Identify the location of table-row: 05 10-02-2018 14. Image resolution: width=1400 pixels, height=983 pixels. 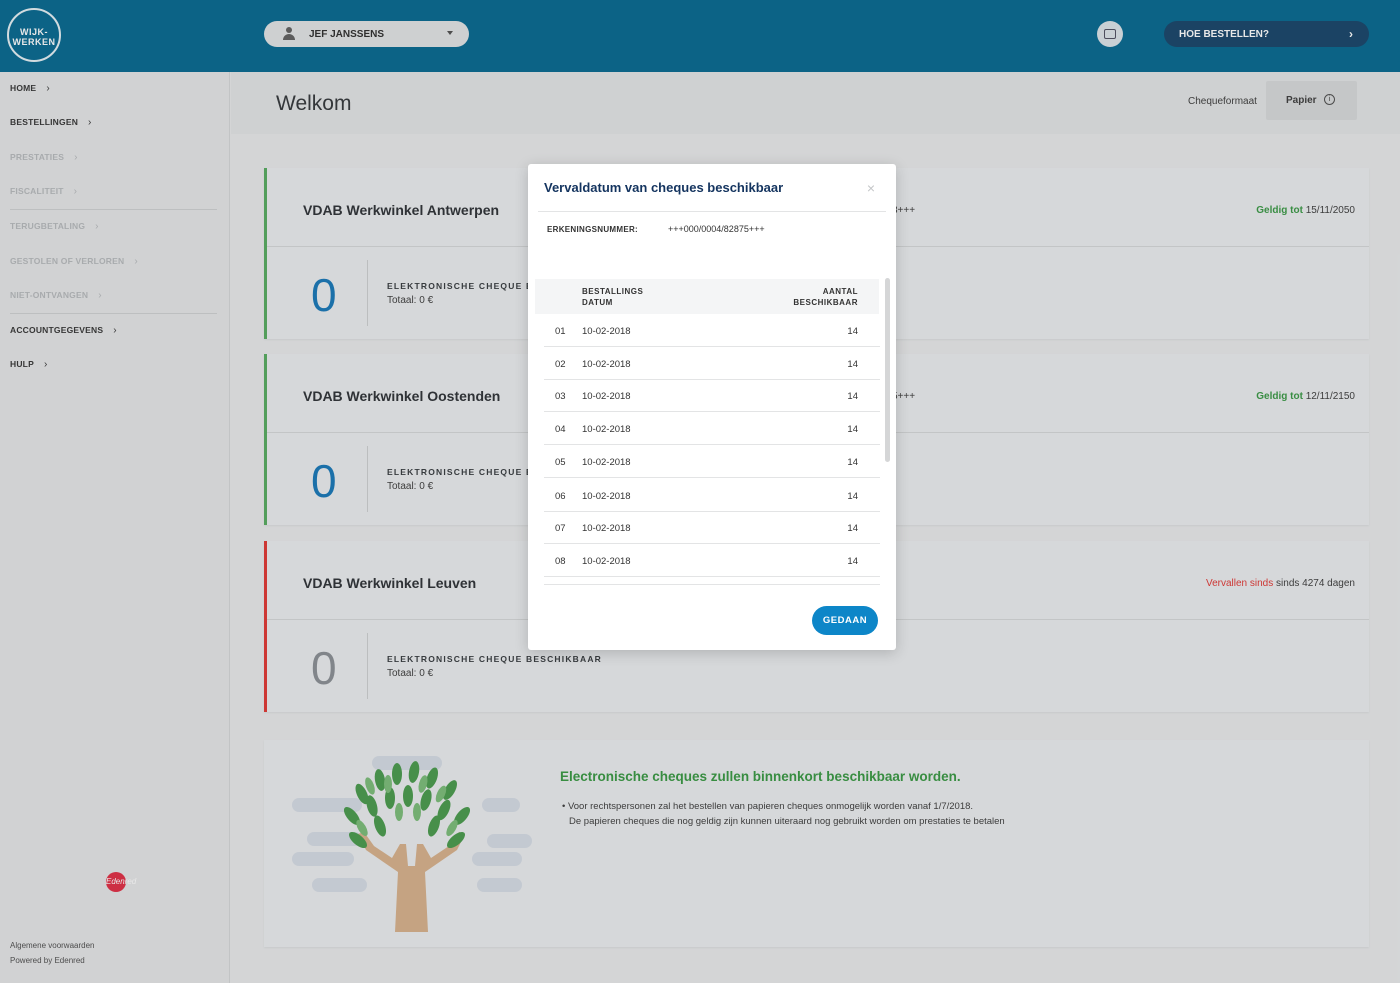
(712, 461).